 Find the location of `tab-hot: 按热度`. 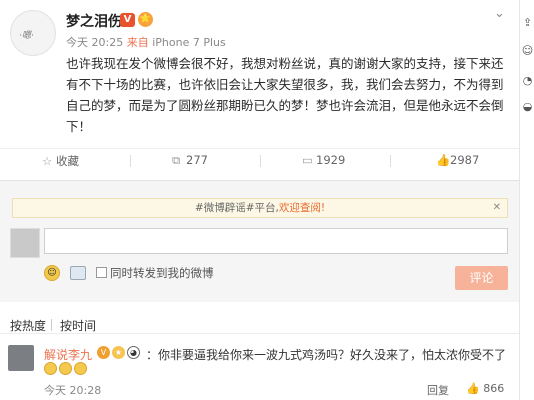

tab-hot: 按热度 is located at coordinates (28, 325).